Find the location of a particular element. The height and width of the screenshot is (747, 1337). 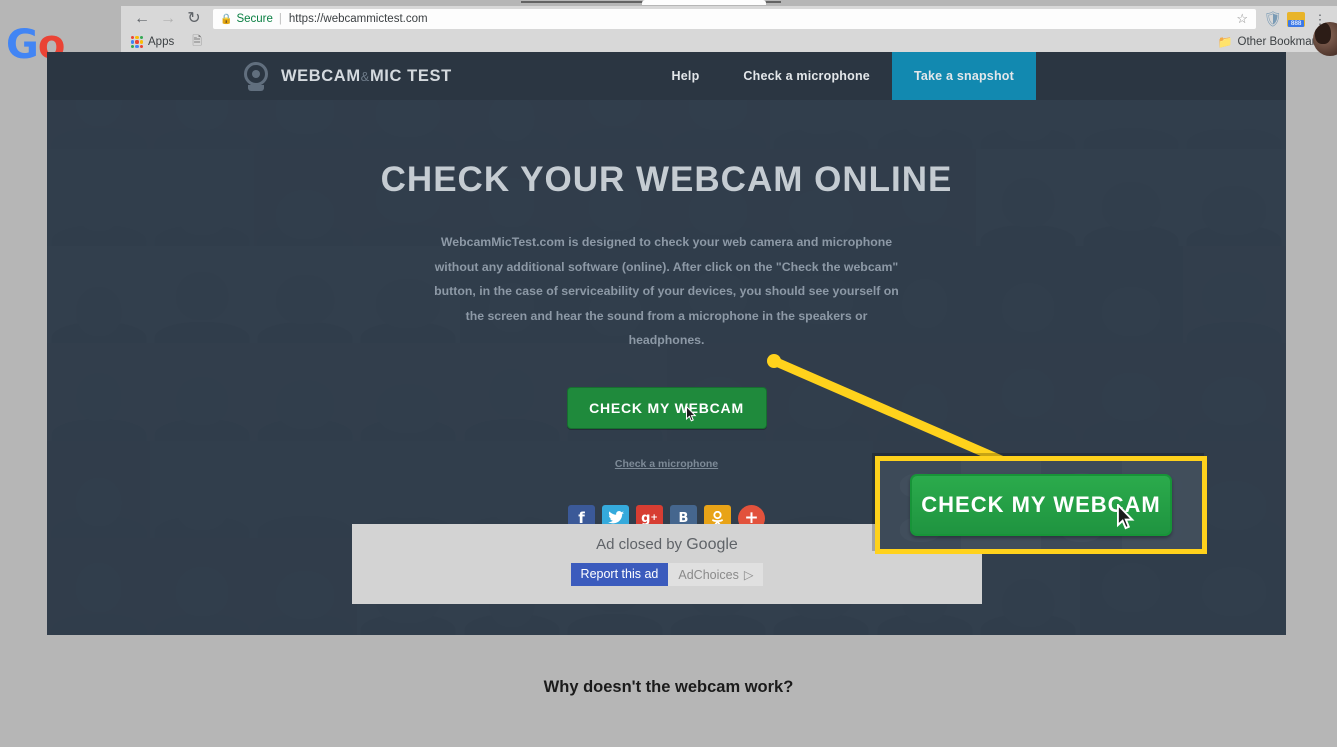

page-title: CHECK YOUR WEBCAM ONLINE is located at coordinates (666, 179).